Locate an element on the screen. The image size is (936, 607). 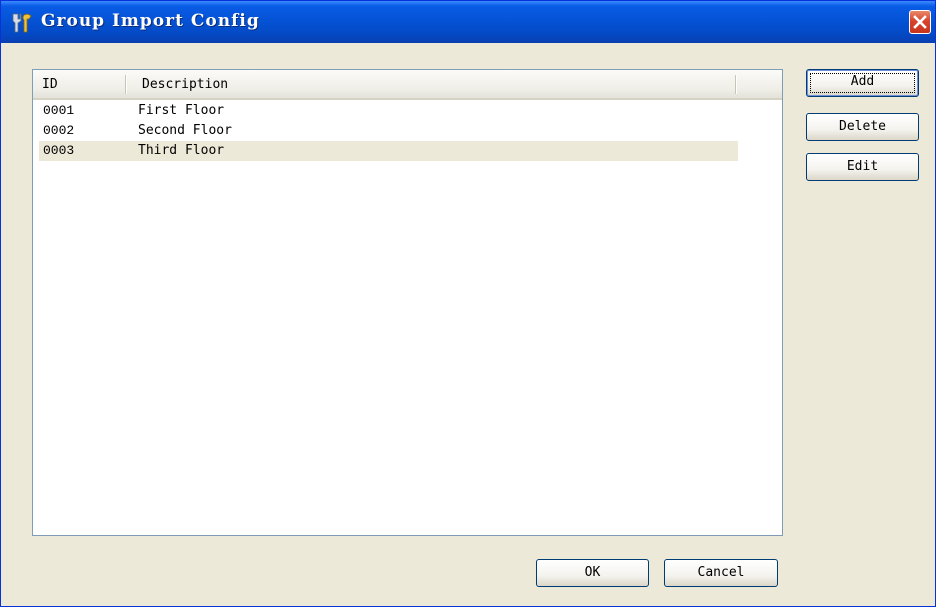
row-id: 0003 is located at coordinates (59, 150).